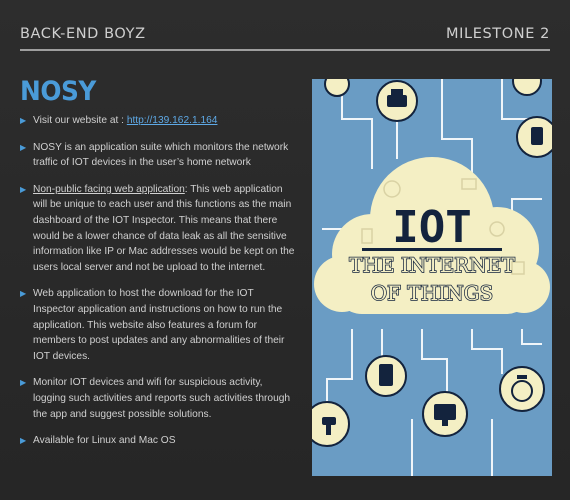 This screenshot has height=500, width=570. Describe the element at coordinates (432, 293) in the screenshot. I see `image-line2: OF THINGS` at that location.